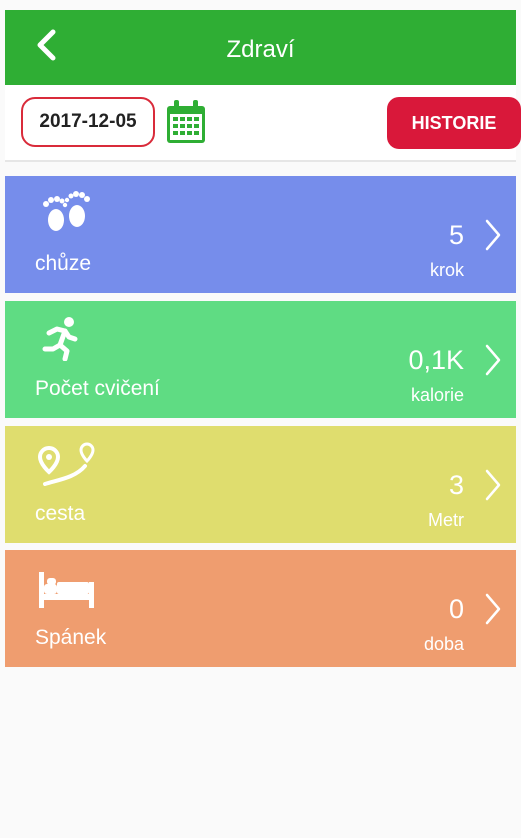 This screenshot has height=838, width=521. Describe the element at coordinates (260, 234) in the screenshot. I see `walking-card: chůze 5 krok` at that location.